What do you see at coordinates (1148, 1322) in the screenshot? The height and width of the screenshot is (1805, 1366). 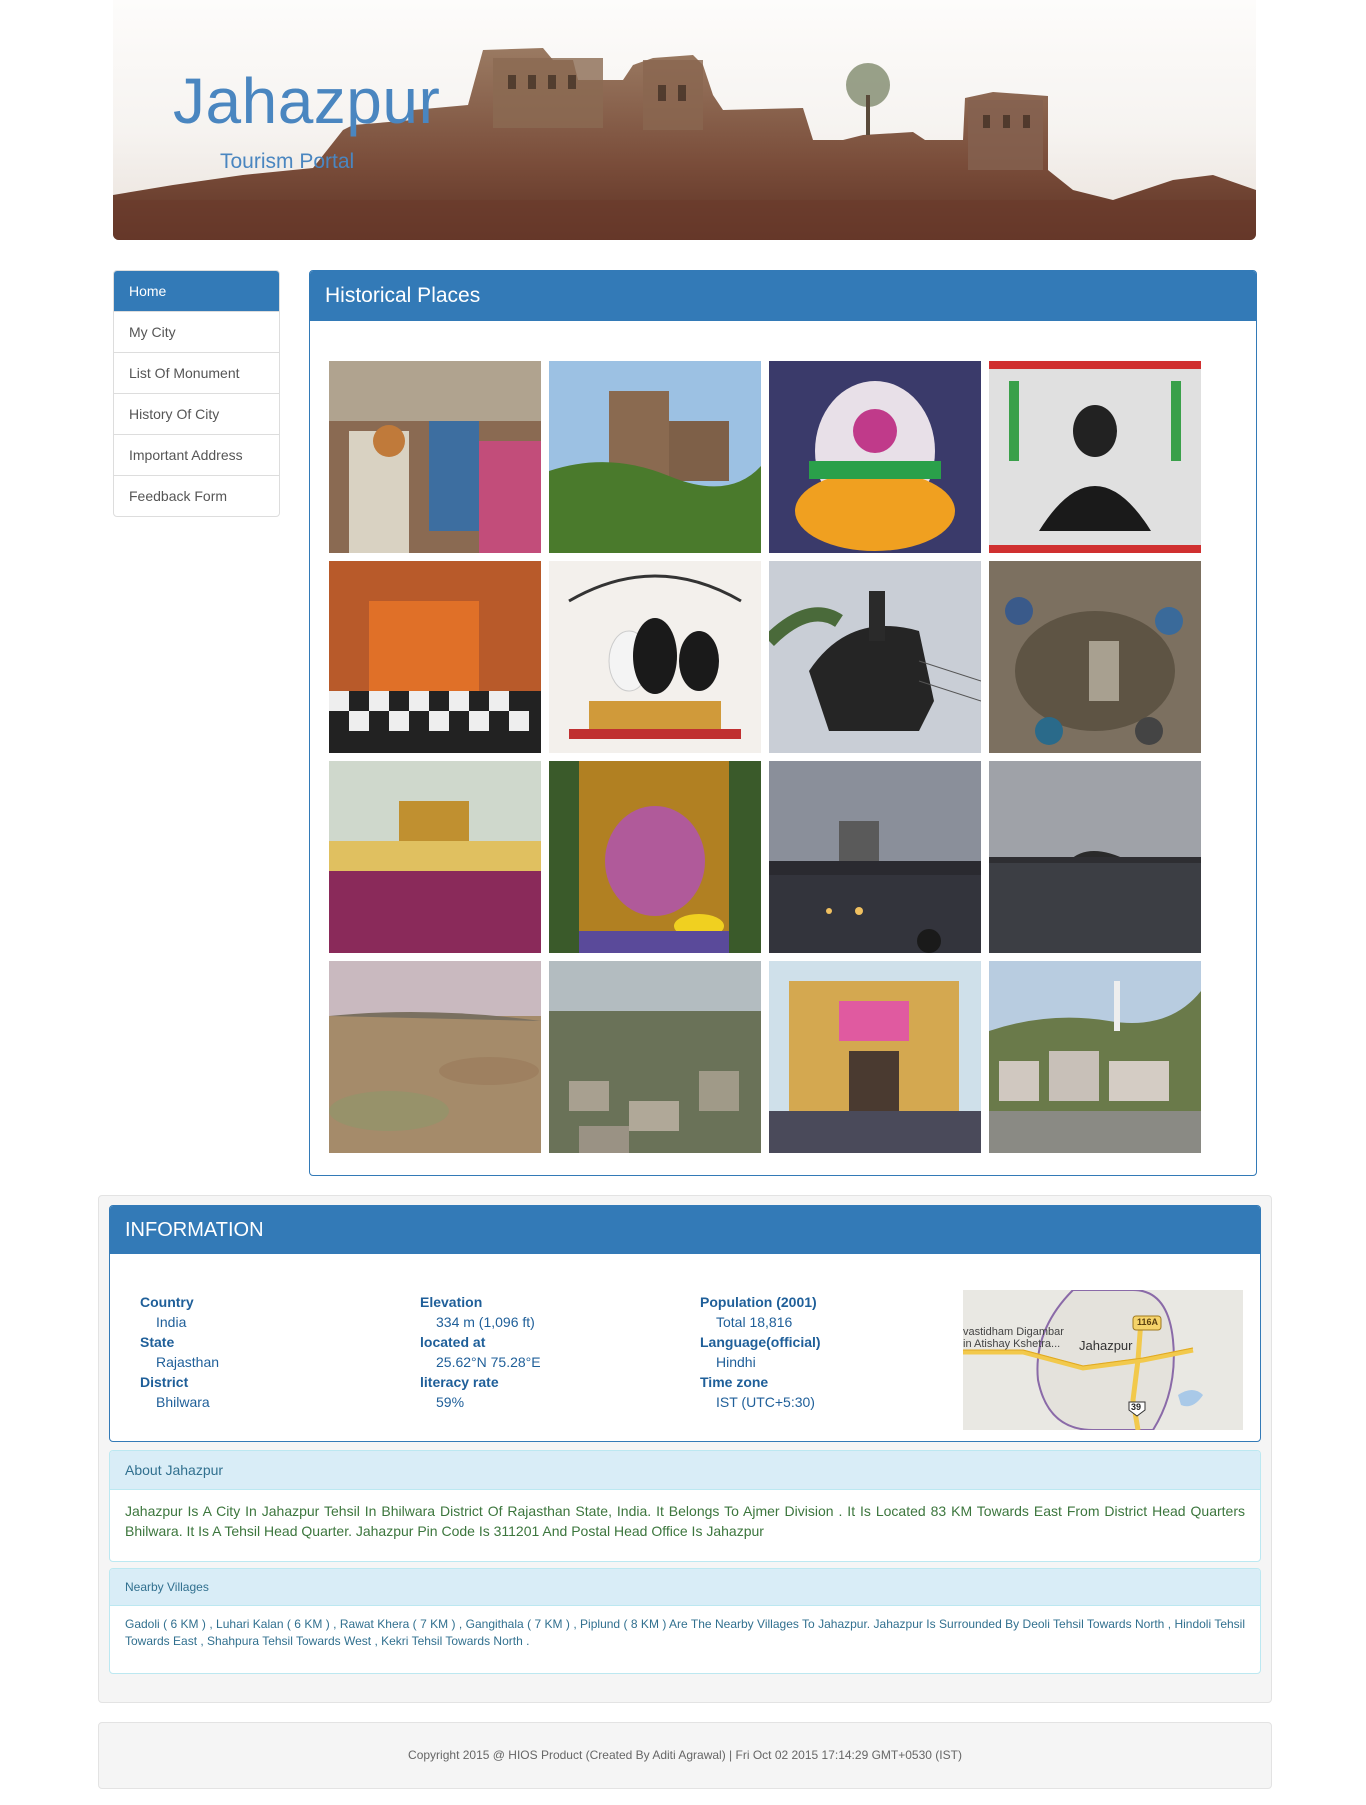 I see `map-highway-shield-top: 116A` at bounding box center [1148, 1322].